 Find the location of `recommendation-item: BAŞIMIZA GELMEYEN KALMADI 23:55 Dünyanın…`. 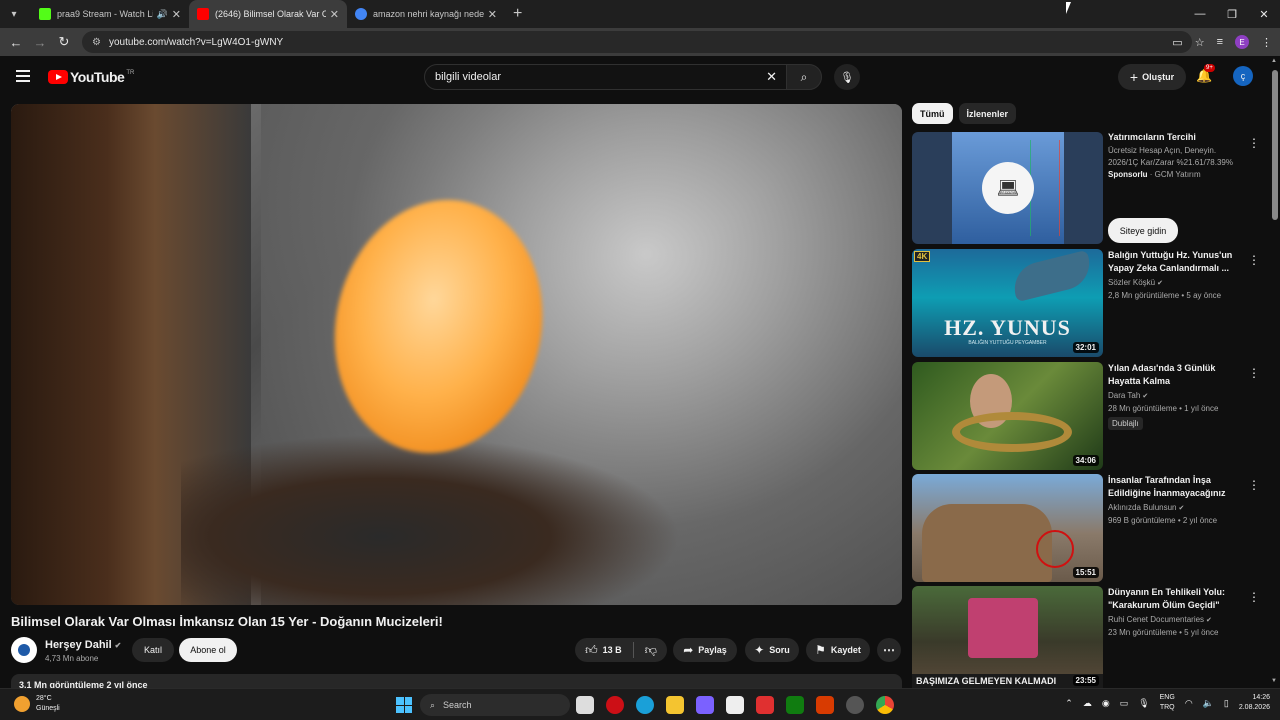

recommendation-item: BAŞIMIZA GELMEYEN KALMADI 23:55 Dünyanın… is located at coordinates (1087, 637).